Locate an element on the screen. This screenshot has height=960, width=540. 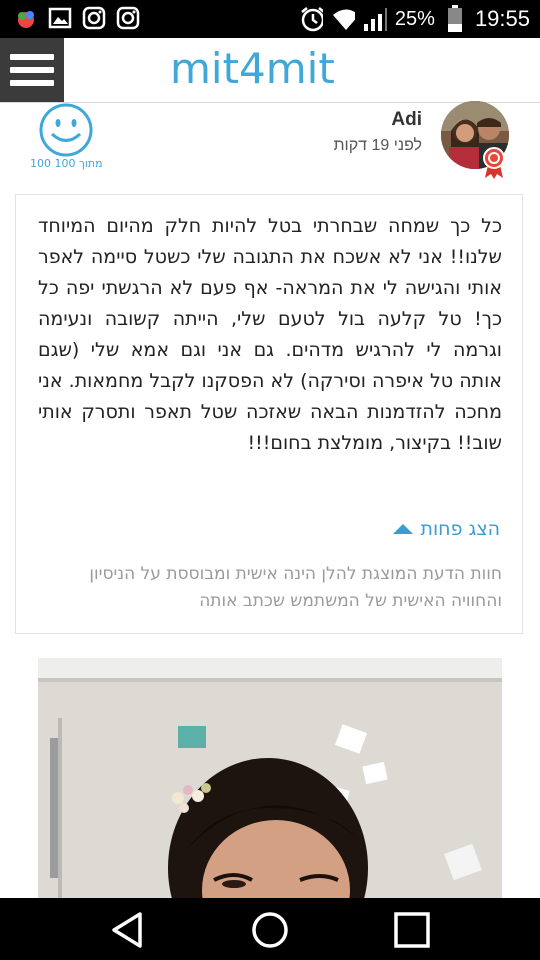
reviewer-name: Adi is located at coordinates (406, 120).